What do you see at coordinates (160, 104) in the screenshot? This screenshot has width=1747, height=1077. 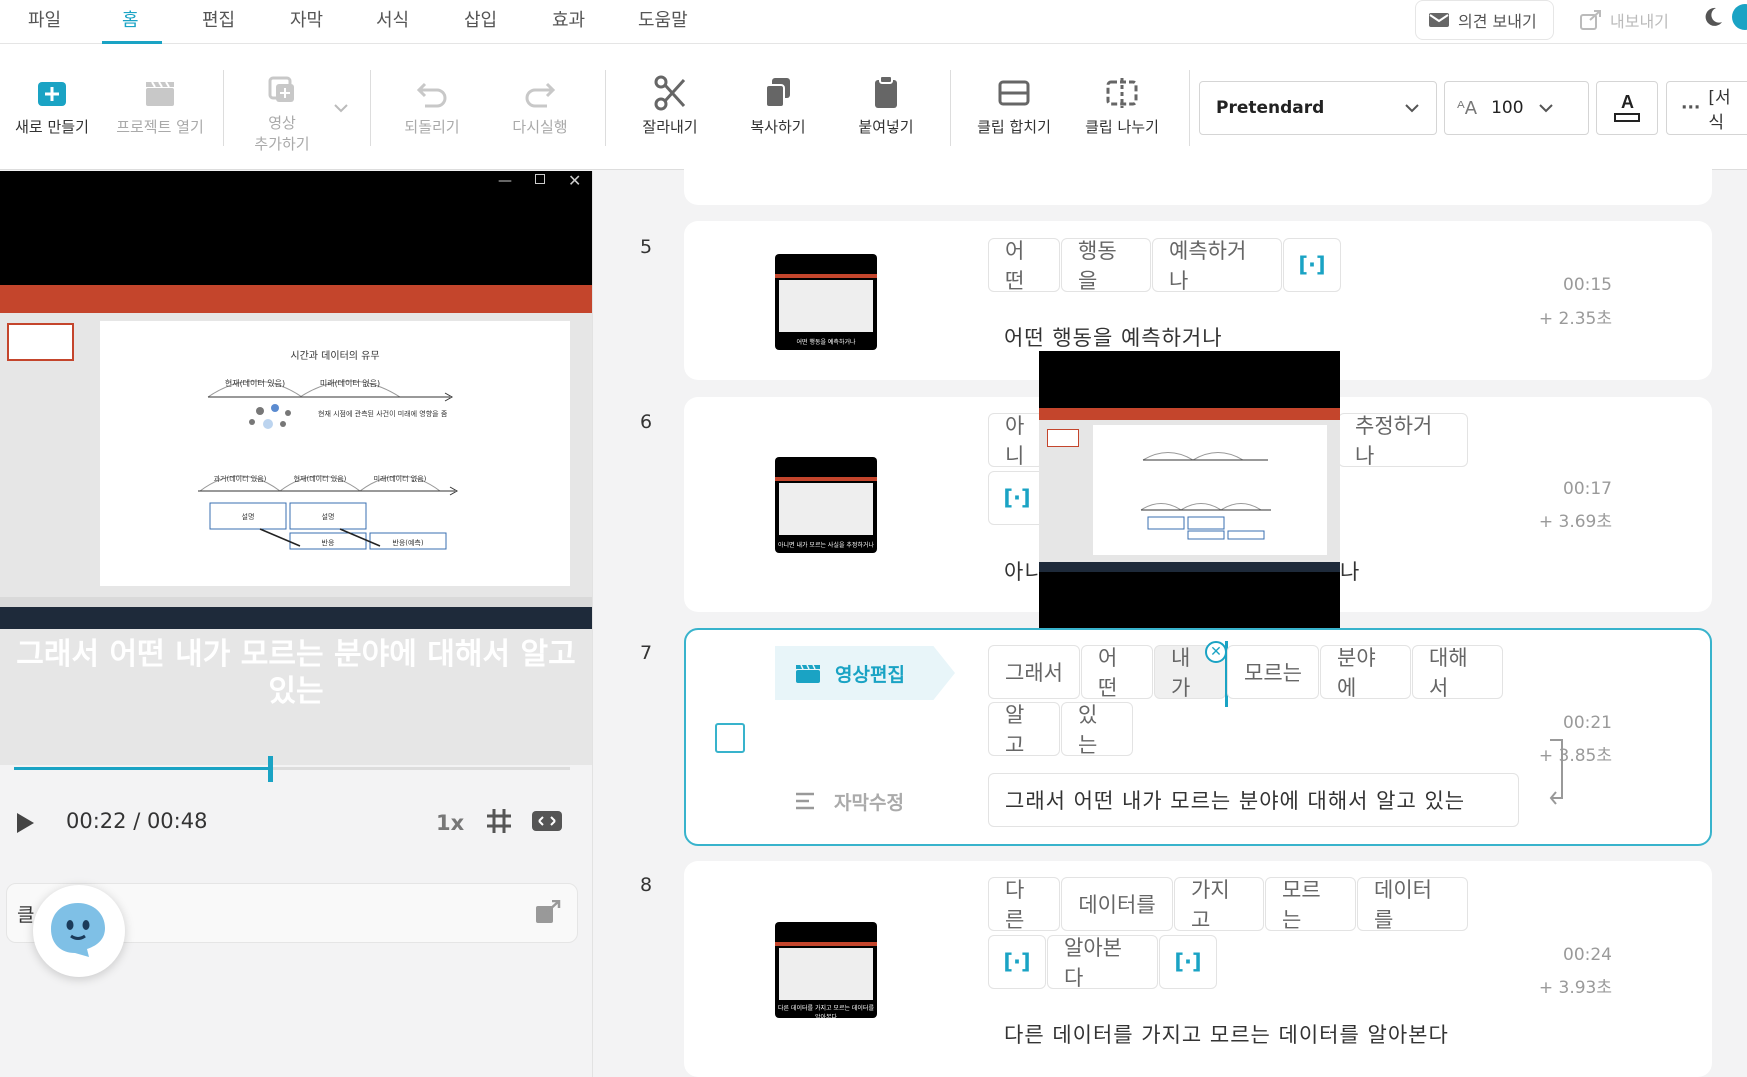 I see `open-project-button: 프로젝트 열기` at bounding box center [160, 104].